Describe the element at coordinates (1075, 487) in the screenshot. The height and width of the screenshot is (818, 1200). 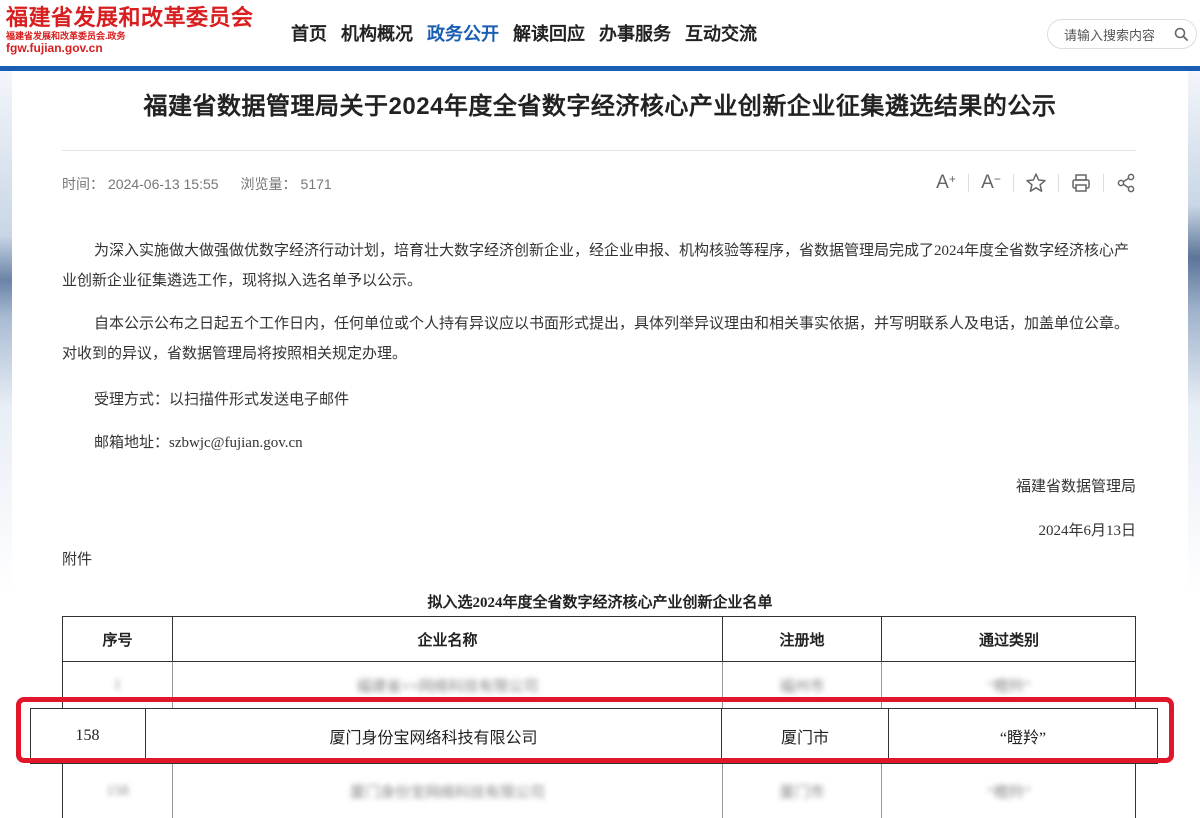
I see `signature: 福建省数据管理局` at that location.